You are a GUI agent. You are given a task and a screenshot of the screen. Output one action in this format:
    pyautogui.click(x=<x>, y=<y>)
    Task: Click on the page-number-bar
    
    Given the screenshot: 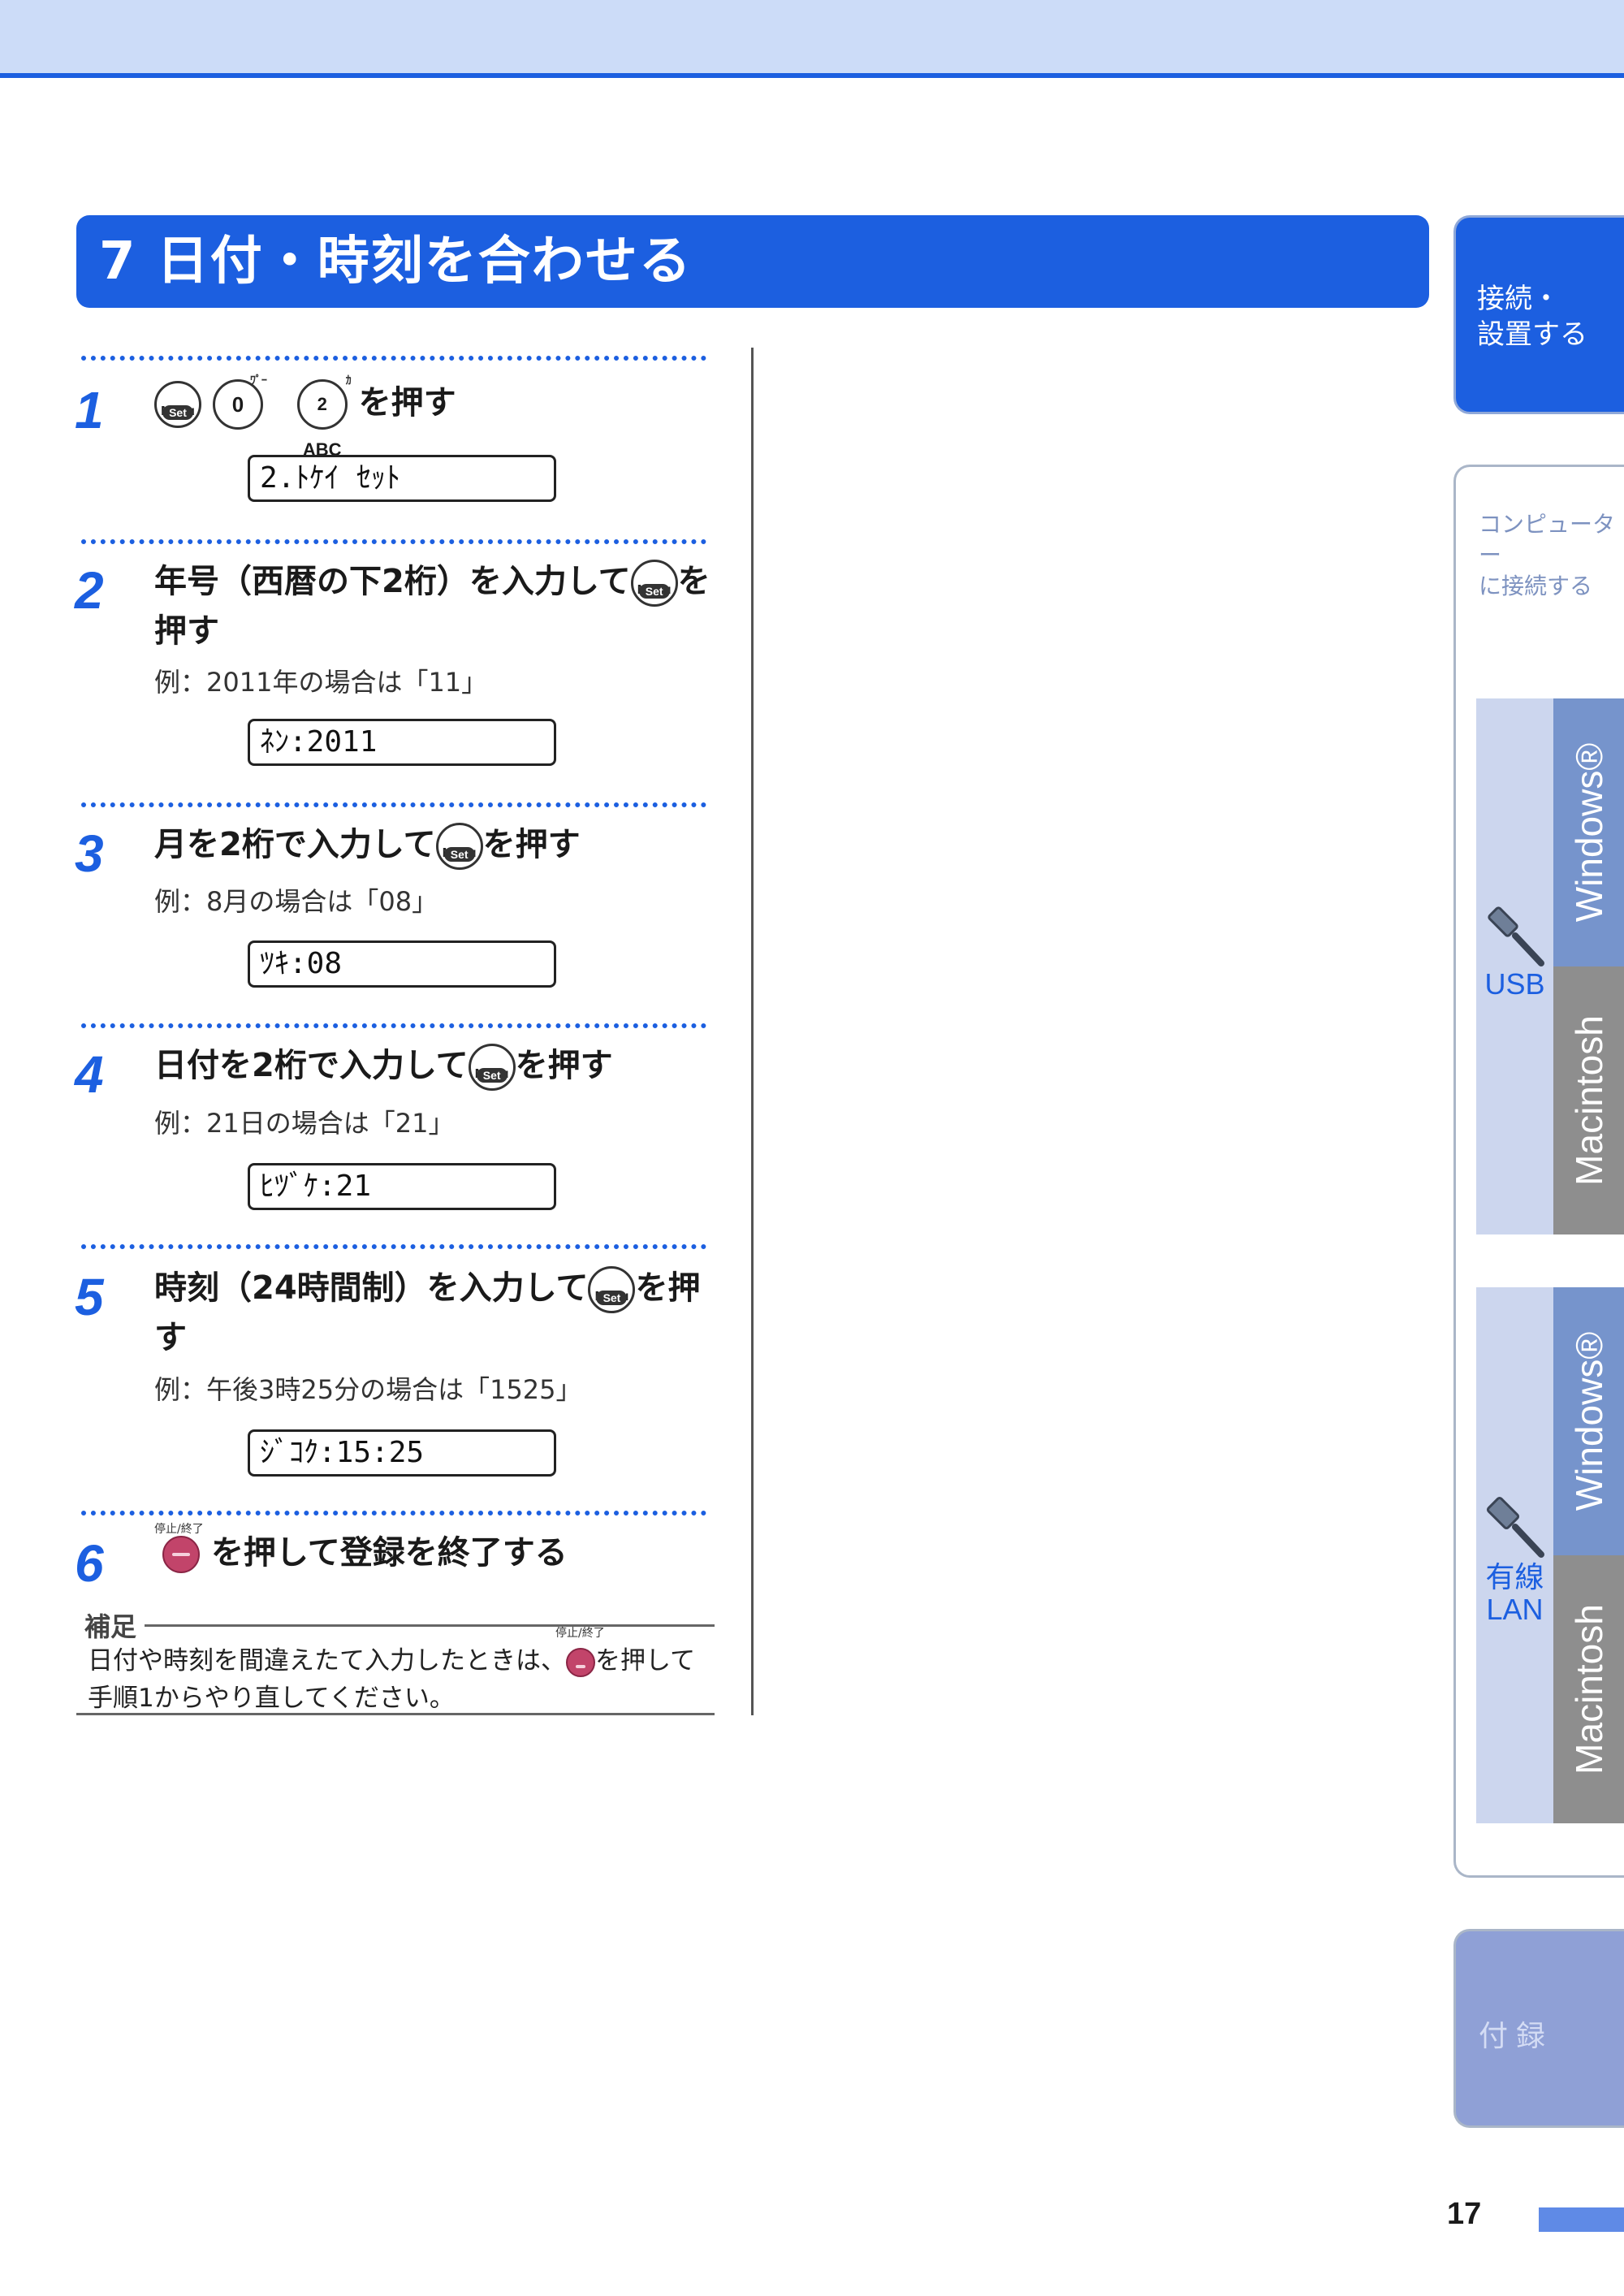 What is the action you would take?
    pyautogui.click(x=1582, y=2219)
    